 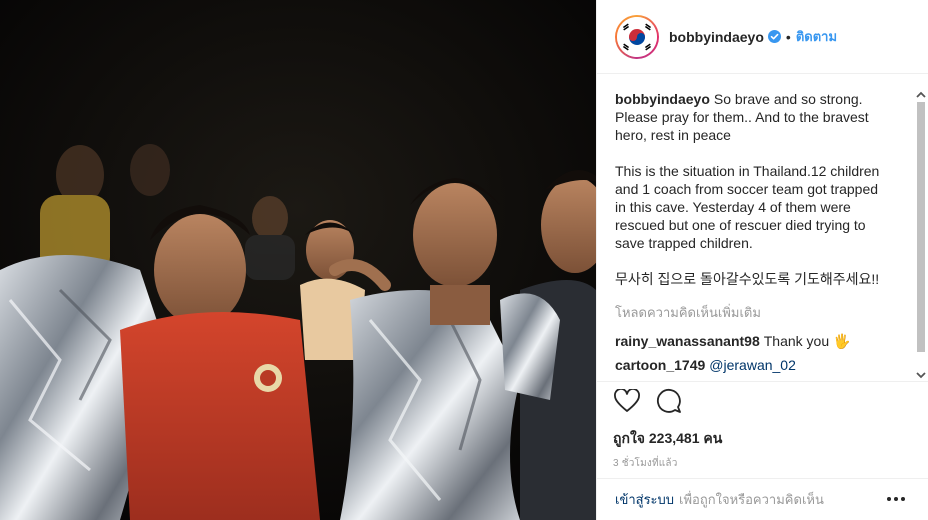 What do you see at coordinates (669, 401) in the screenshot?
I see `comment-bubble-icon` at bounding box center [669, 401].